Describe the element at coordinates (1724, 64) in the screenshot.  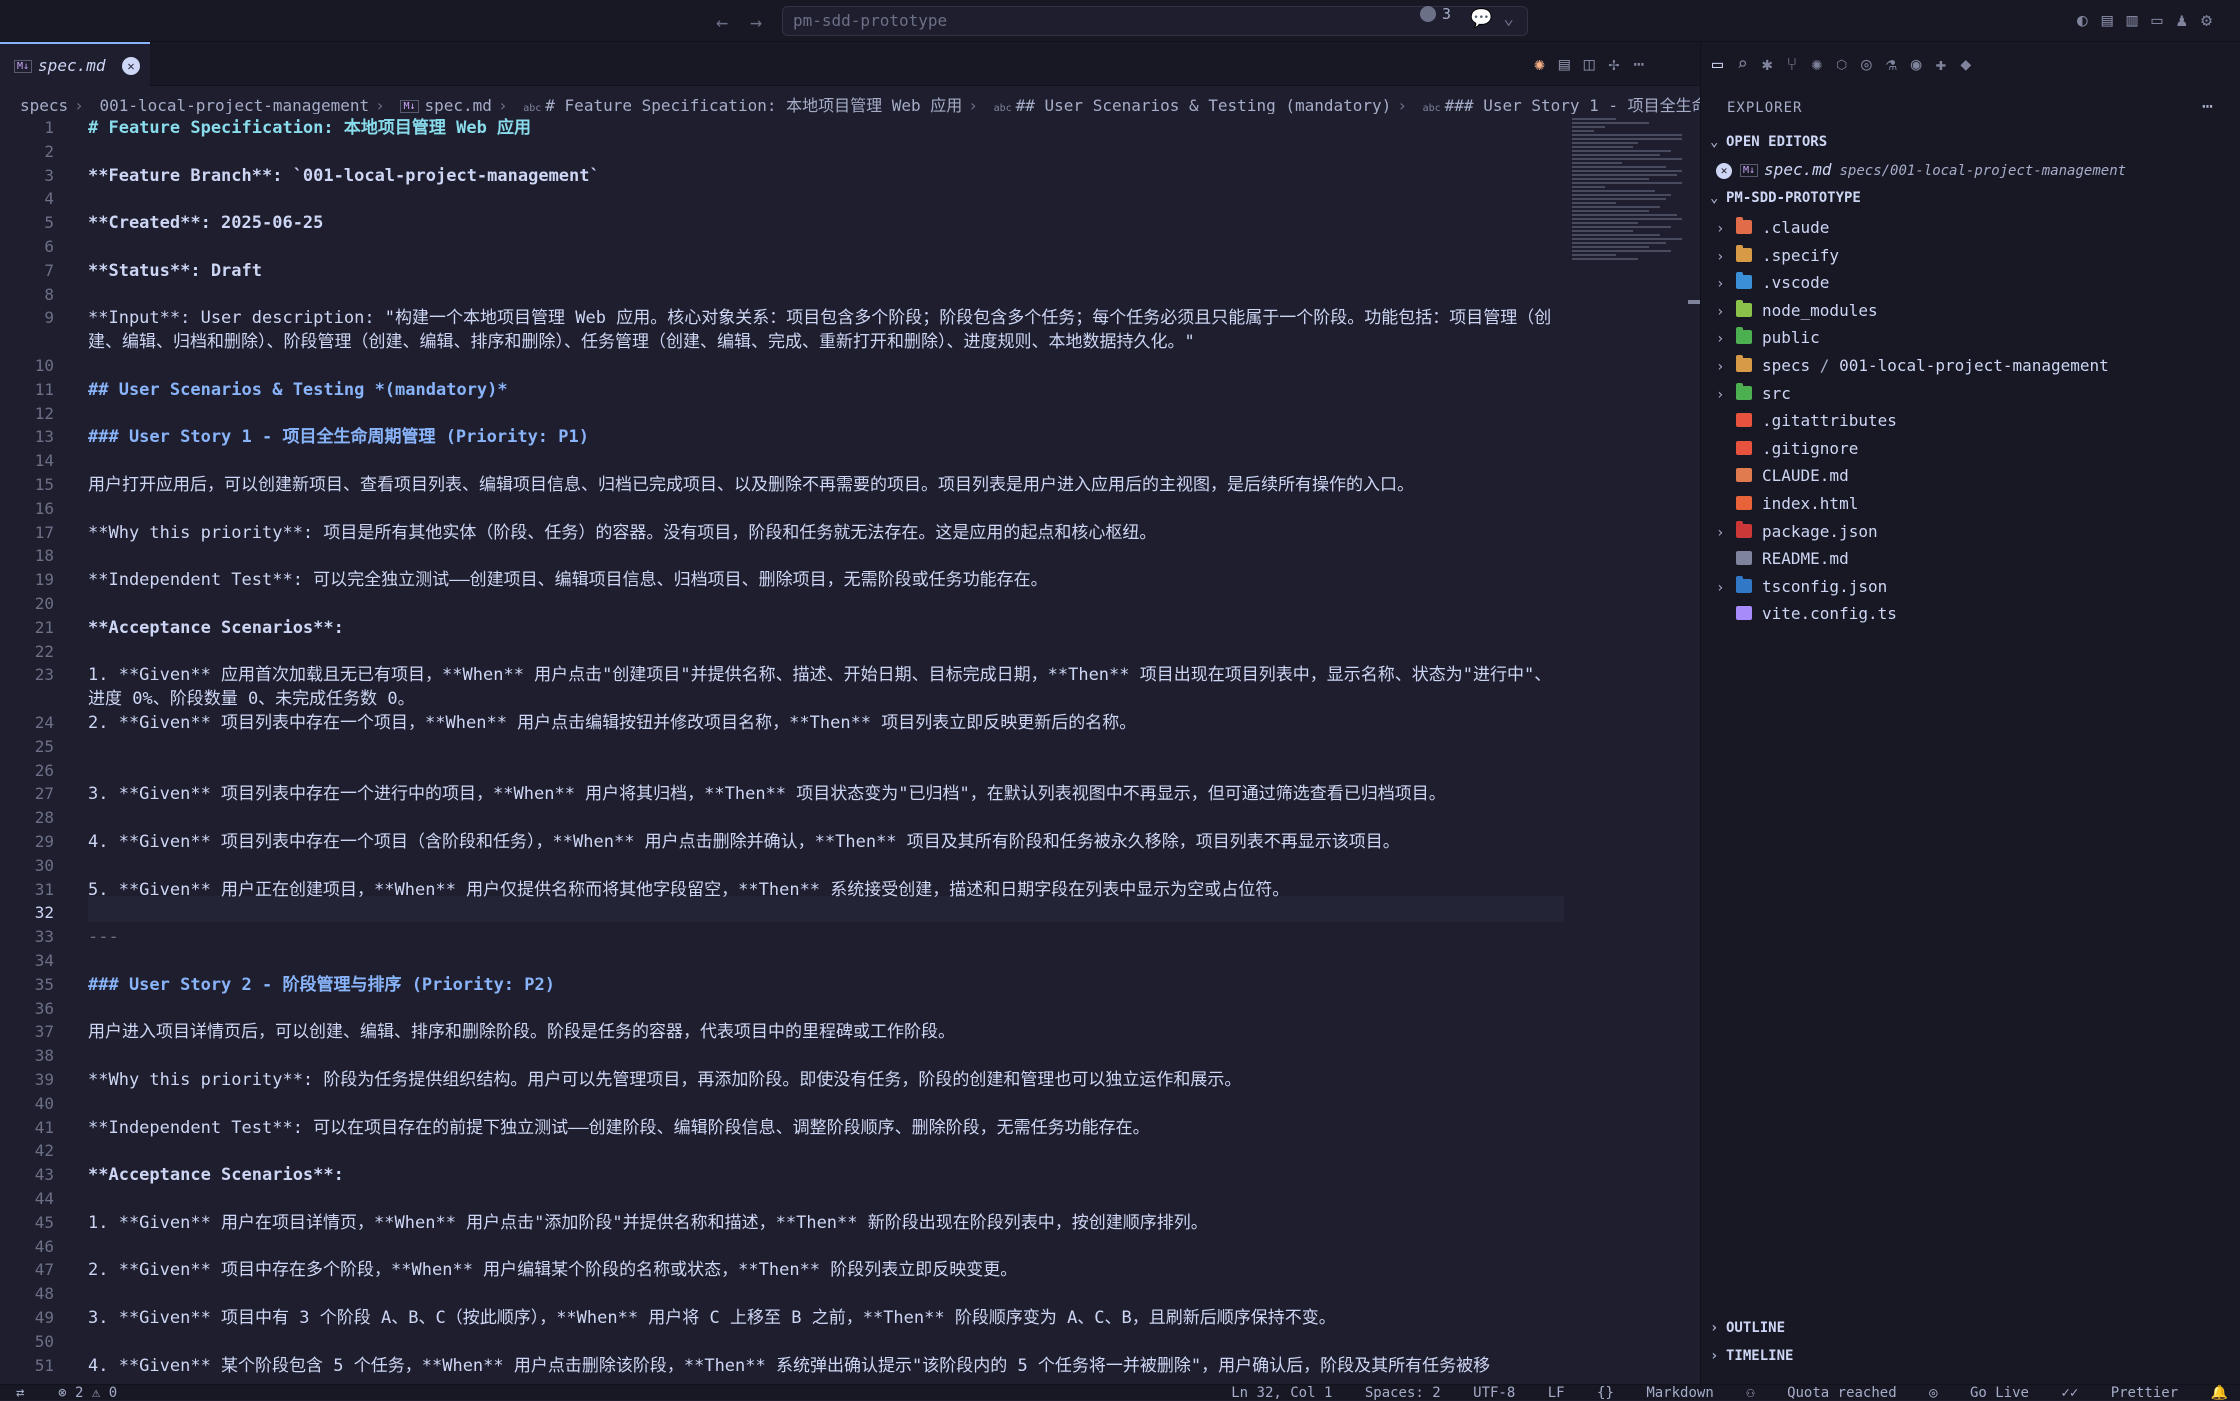
I see `explorer-icon: ▭` at that location.